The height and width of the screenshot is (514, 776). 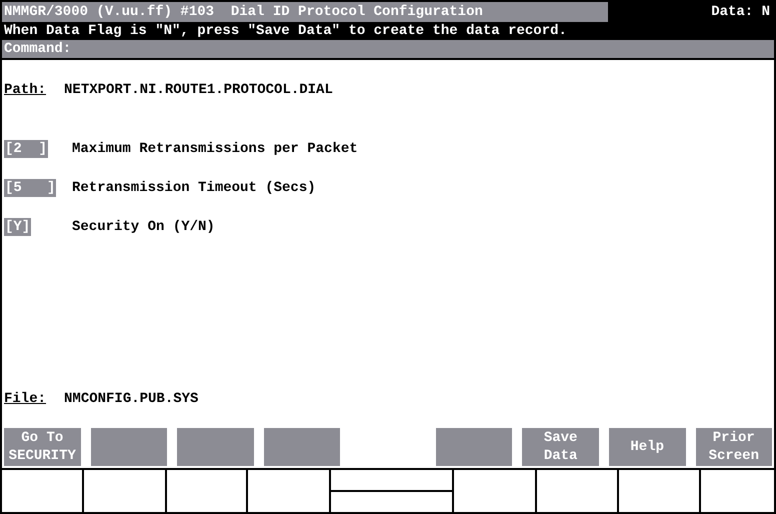 I want to click on input-field: [5 ], so click(x=30, y=187).